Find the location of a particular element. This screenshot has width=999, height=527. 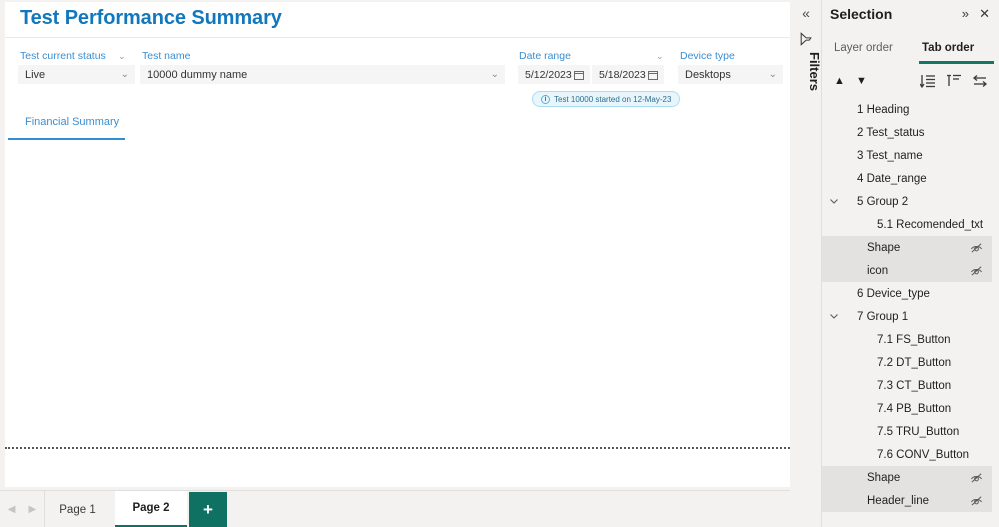

tab-order-row: 7.3 CT_Button is located at coordinates (907, 385).